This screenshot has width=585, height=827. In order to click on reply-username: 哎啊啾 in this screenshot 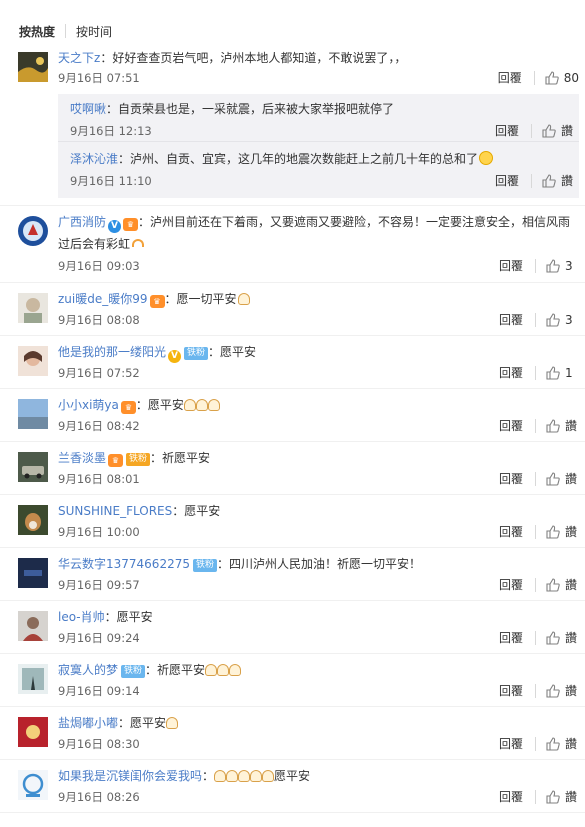, I will do `click(88, 109)`.